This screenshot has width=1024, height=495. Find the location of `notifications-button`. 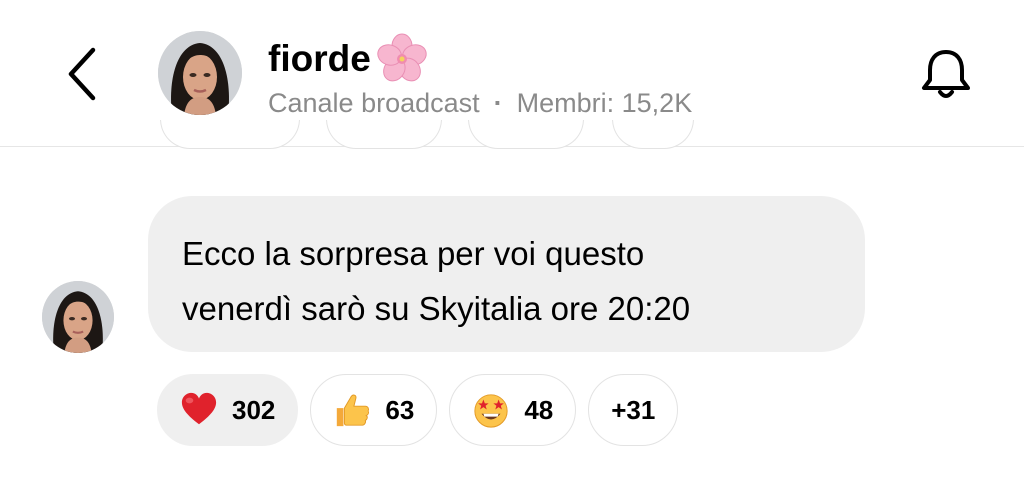

notifications-button is located at coordinates (946, 74).